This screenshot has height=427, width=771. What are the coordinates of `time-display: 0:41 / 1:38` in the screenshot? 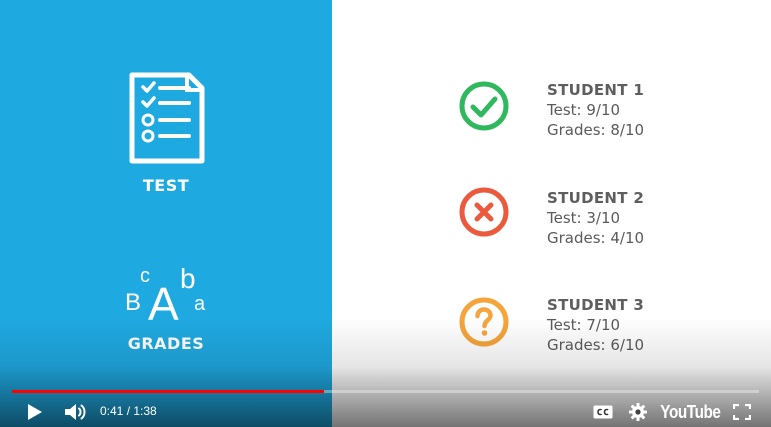 It's located at (128, 411).